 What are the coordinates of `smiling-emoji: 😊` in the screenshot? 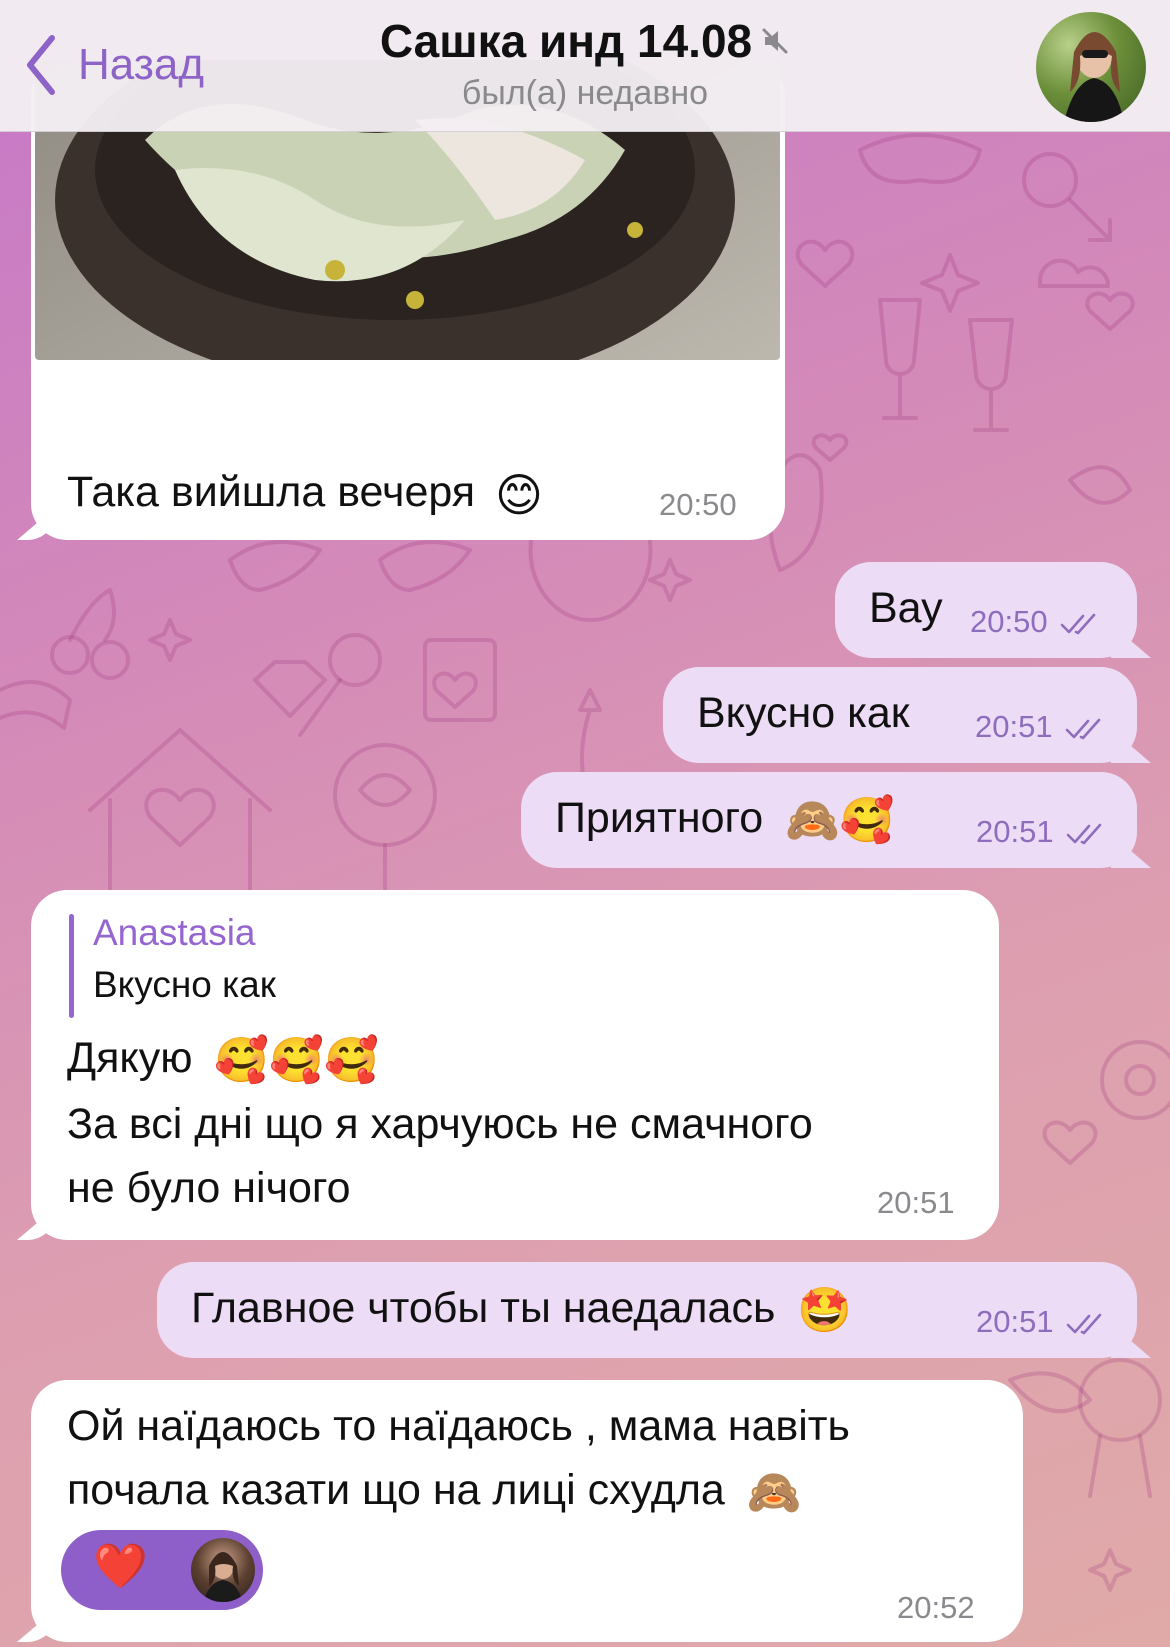 It's located at (519, 494).